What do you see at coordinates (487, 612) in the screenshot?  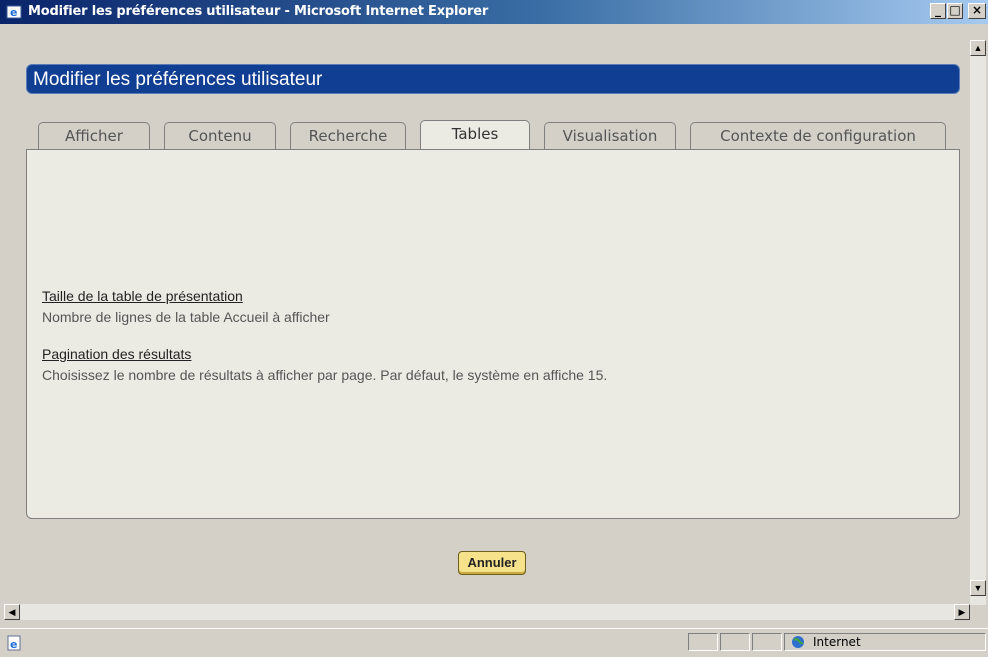 I see `horizontal-scrollbar: ◀ ▶` at bounding box center [487, 612].